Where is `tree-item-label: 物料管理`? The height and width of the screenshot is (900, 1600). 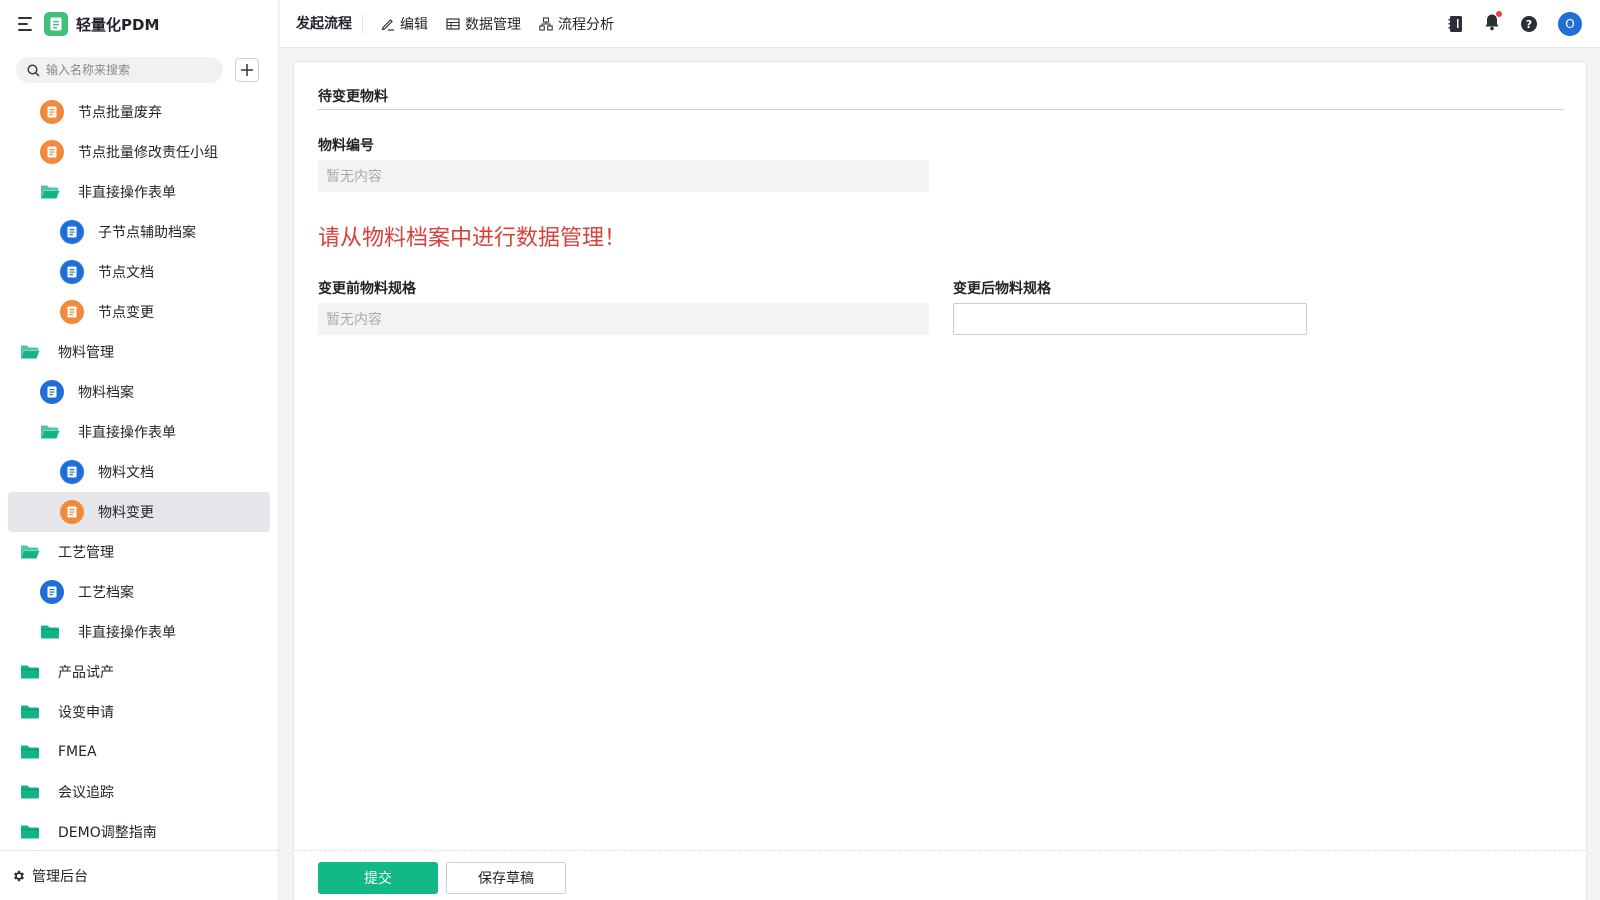
tree-item-label: 物料管理 is located at coordinates (86, 353).